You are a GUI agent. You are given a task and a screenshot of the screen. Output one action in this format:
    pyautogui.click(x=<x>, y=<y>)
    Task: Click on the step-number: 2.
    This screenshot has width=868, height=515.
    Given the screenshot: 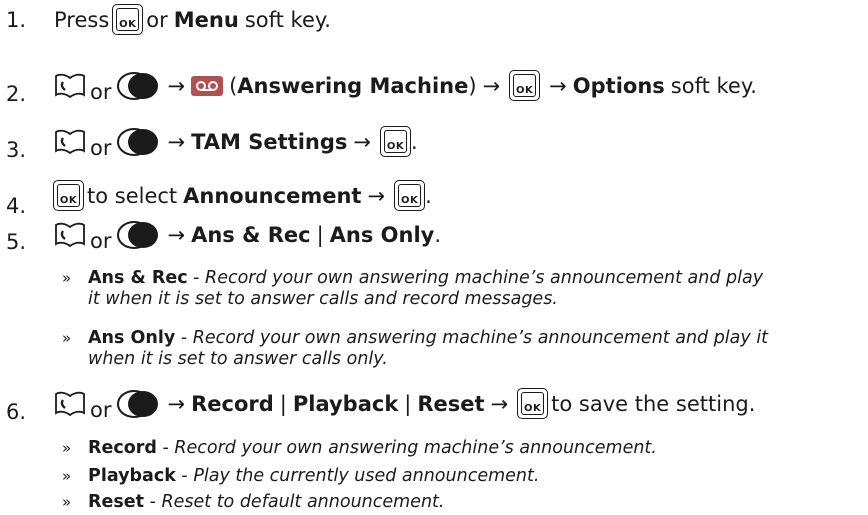 What is the action you would take?
    pyautogui.click(x=16, y=94)
    